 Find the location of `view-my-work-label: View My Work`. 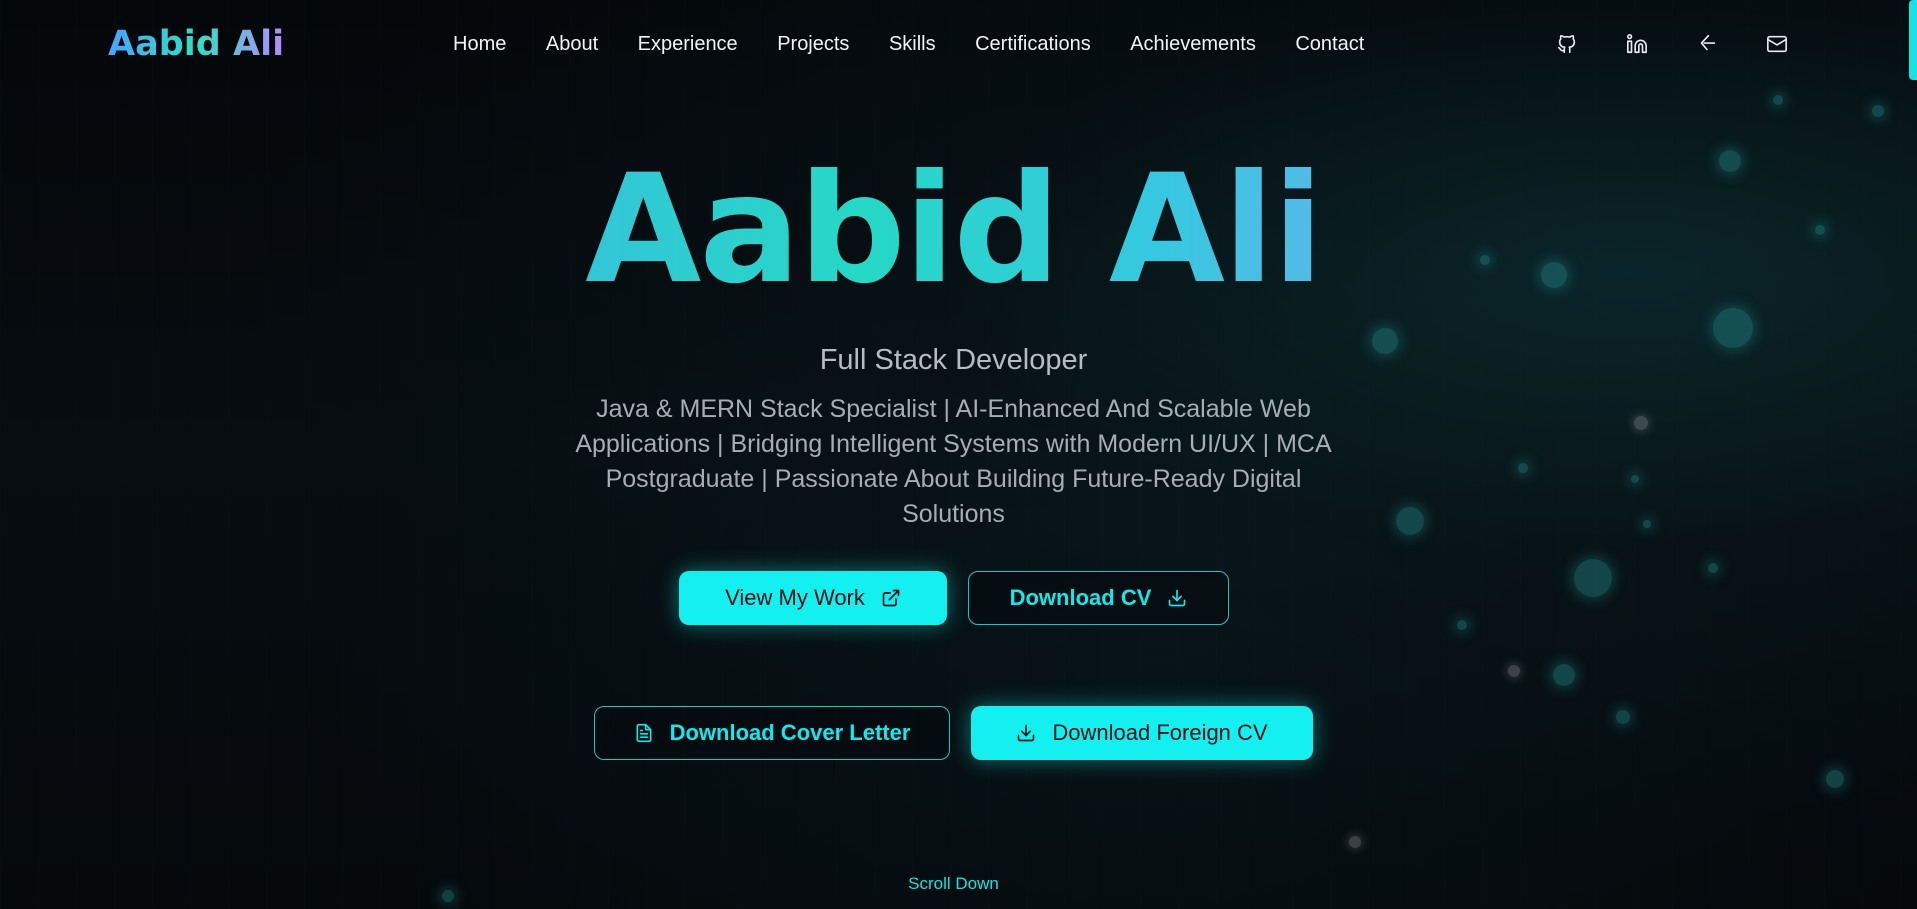

view-my-work-label: View My Work is located at coordinates (795, 597).